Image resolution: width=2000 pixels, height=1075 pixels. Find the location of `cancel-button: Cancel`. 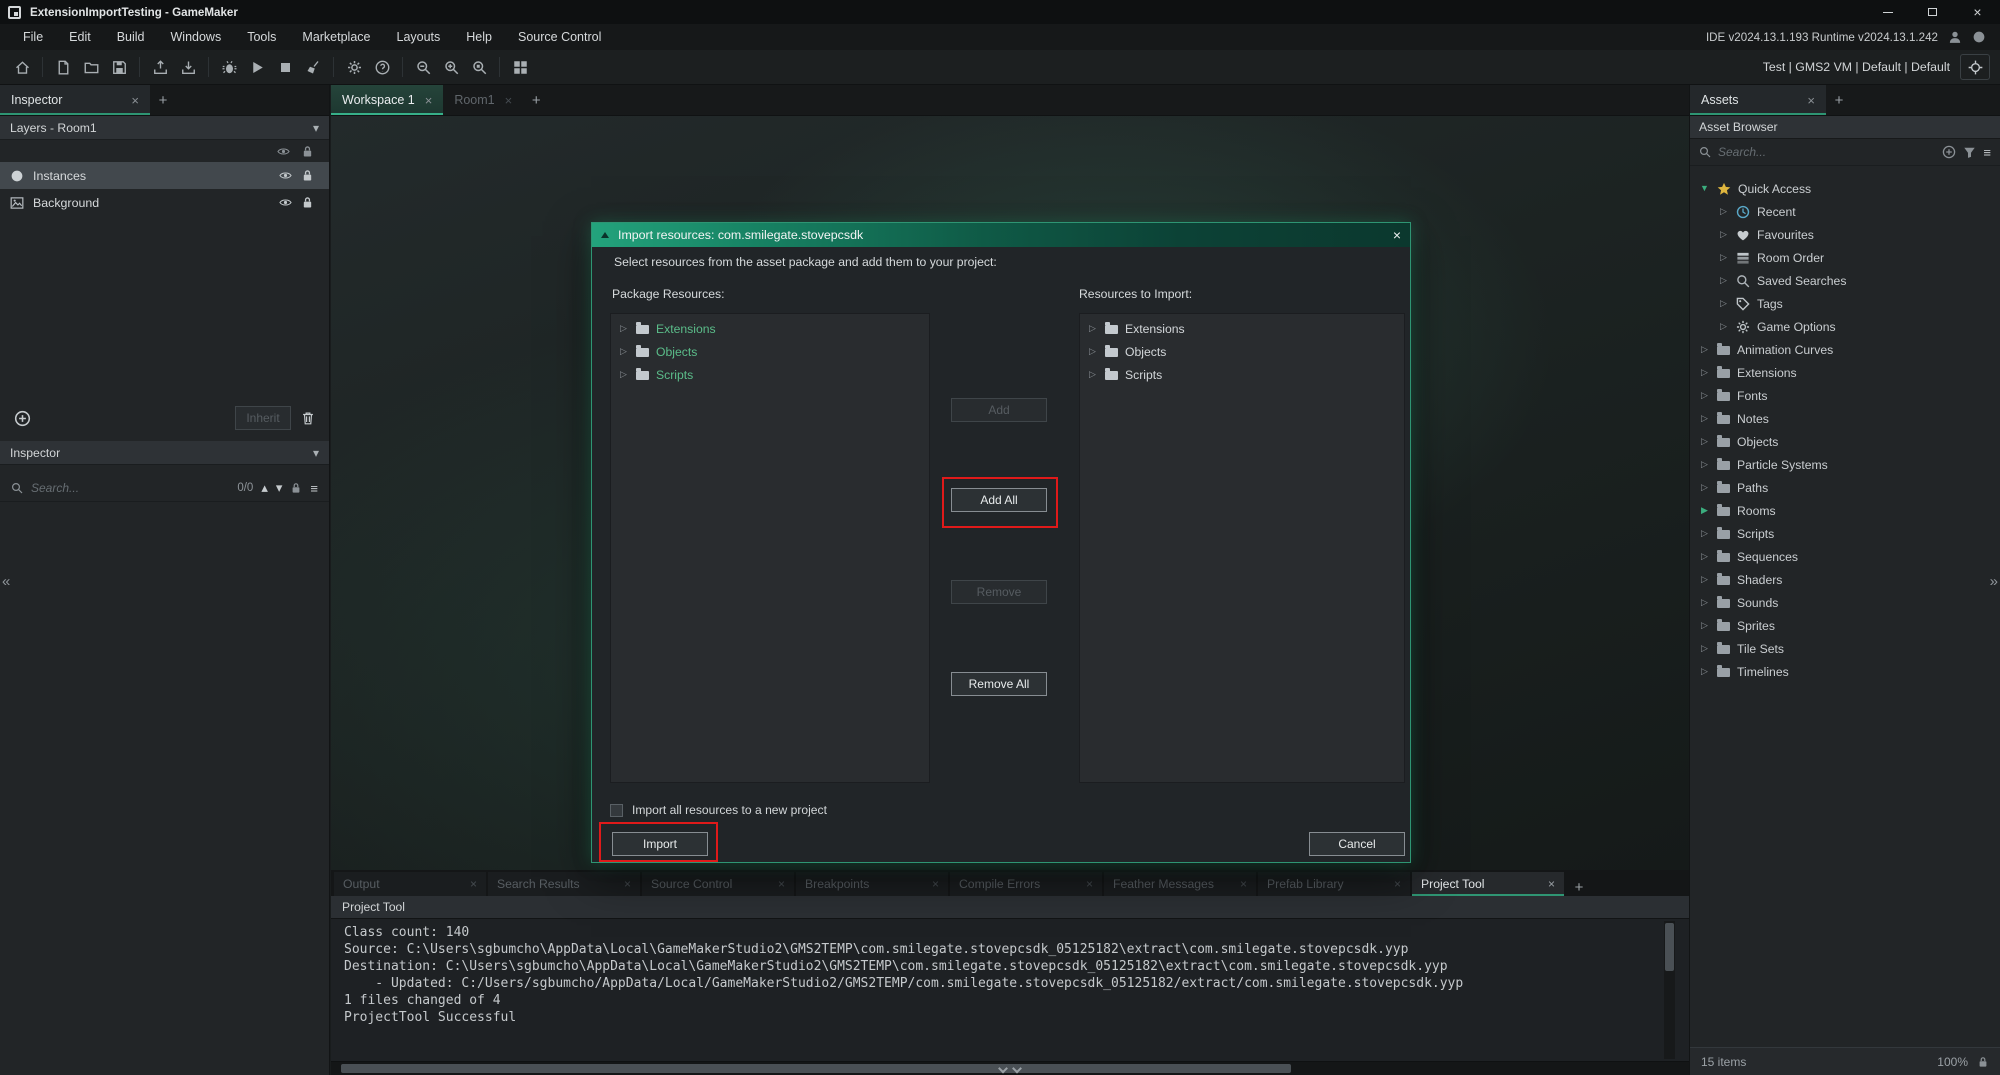

cancel-button: Cancel is located at coordinates (1357, 844).